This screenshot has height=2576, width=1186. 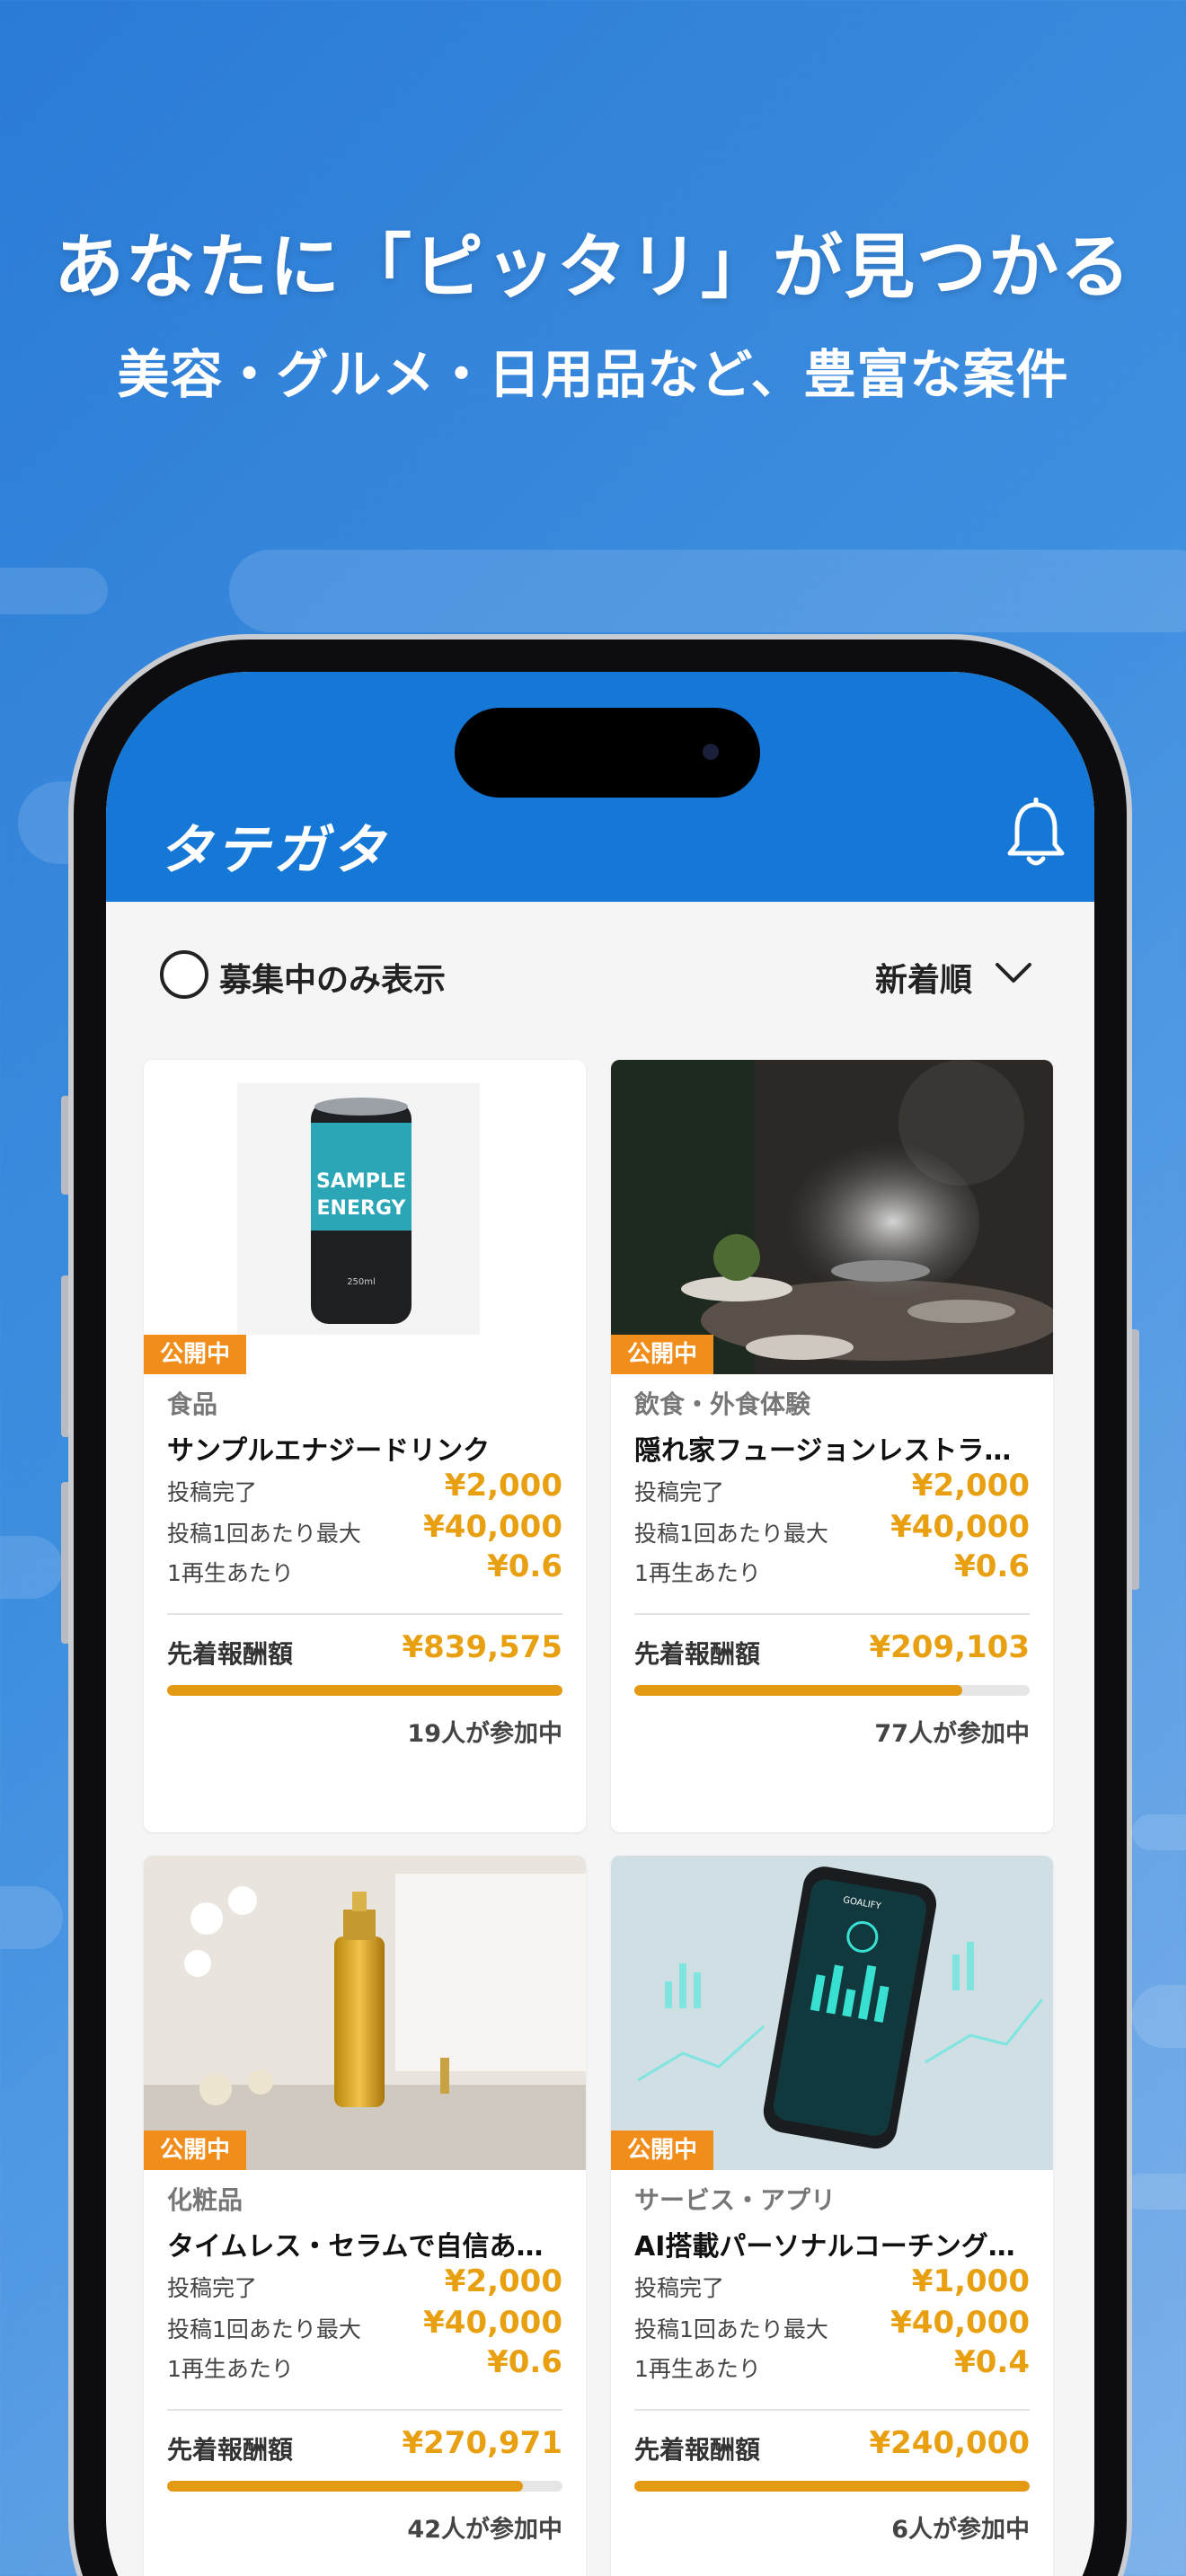 I want to click on recruiting-only-label: 募集中のみ表示, so click(x=332, y=977).